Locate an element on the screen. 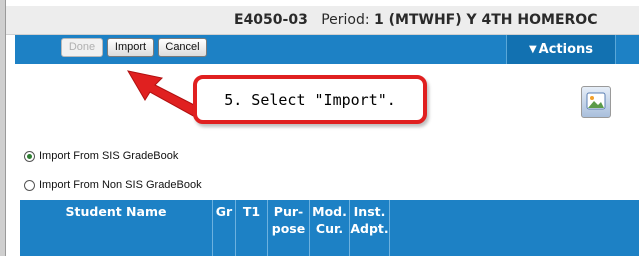  import-option-non-sis: Import From Non SIS GradeBook is located at coordinates (113, 185).